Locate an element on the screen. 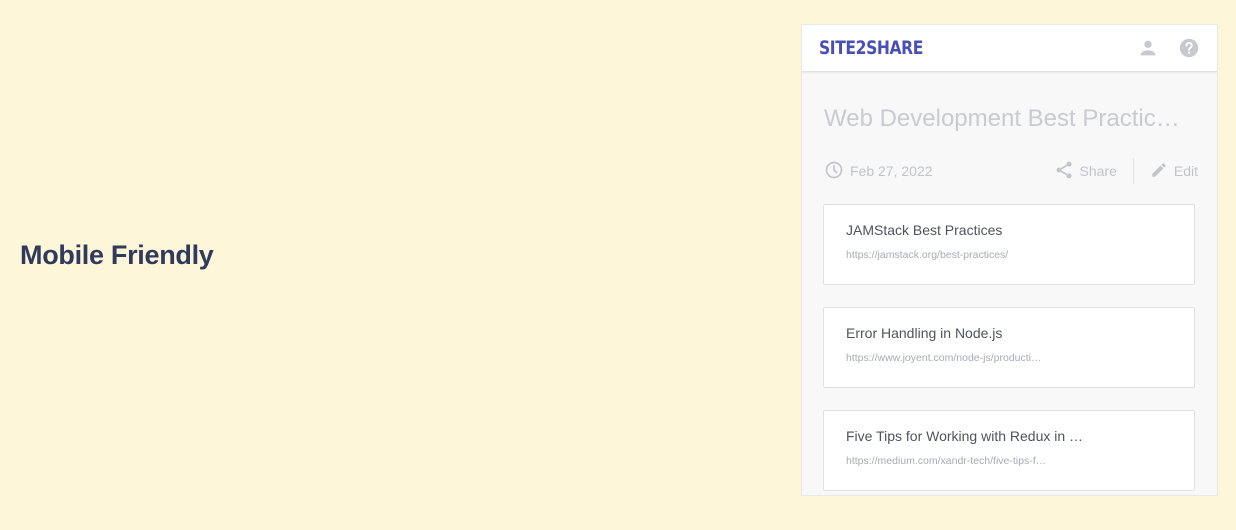  date-info: Feb 27, 2022 is located at coordinates (878, 171).